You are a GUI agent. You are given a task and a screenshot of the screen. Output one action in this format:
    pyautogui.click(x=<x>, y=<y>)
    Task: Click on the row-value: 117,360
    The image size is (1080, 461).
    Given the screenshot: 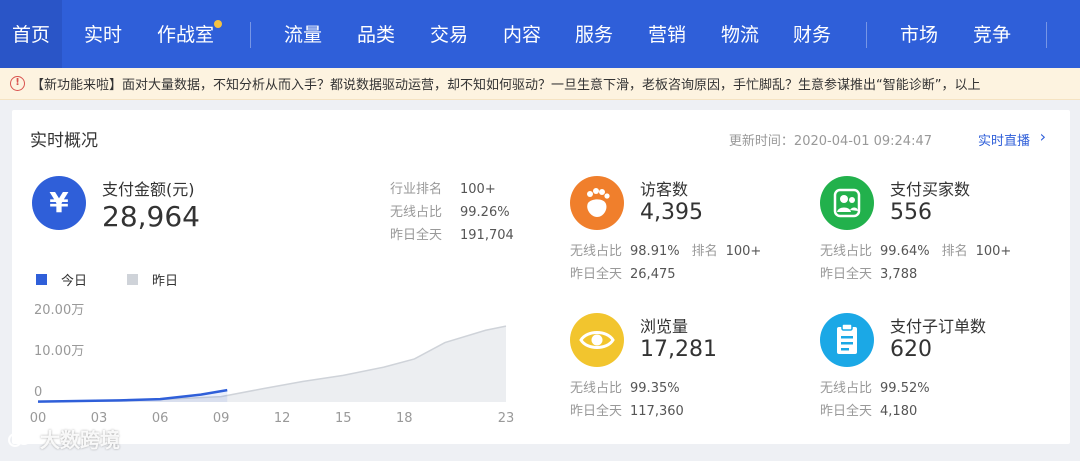 What is the action you would take?
    pyautogui.click(x=657, y=411)
    